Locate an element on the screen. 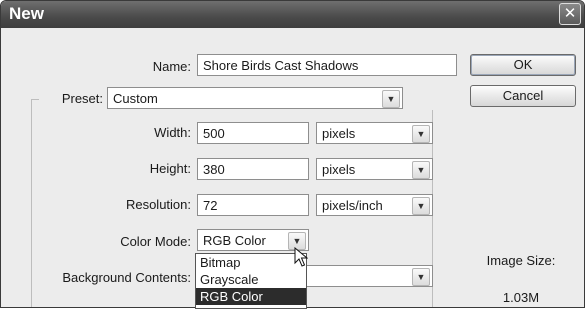 The width and height of the screenshot is (585, 309). width-unit-select: pixels ▼ is located at coordinates (374, 133).